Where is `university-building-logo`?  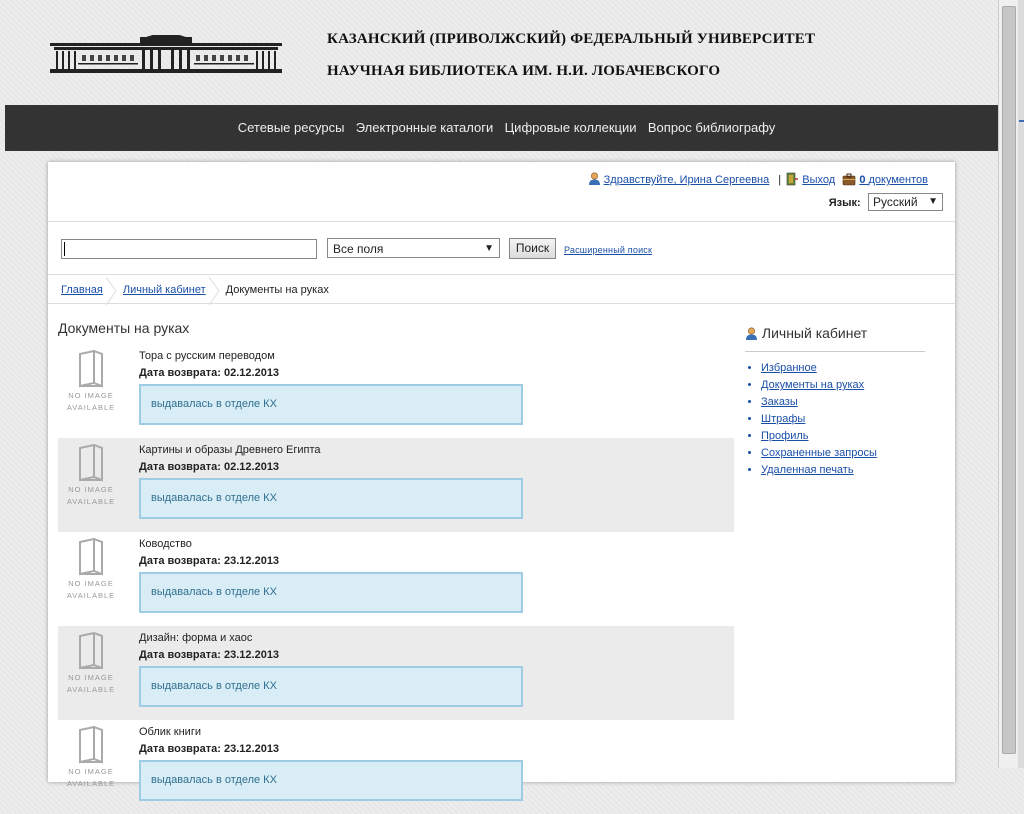 university-building-logo is located at coordinates (166, 54).